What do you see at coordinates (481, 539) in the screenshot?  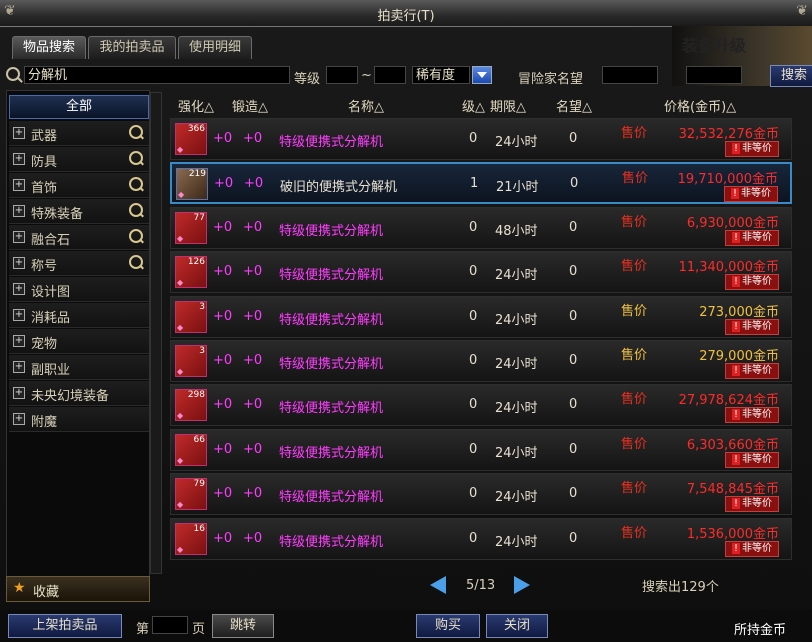 I see `listing-row: 16 ◆ +0 +0 特级便携式分解机 0 24小时 0 售价 1,536,000金币! 非等价` at bounding box center [481, 539].